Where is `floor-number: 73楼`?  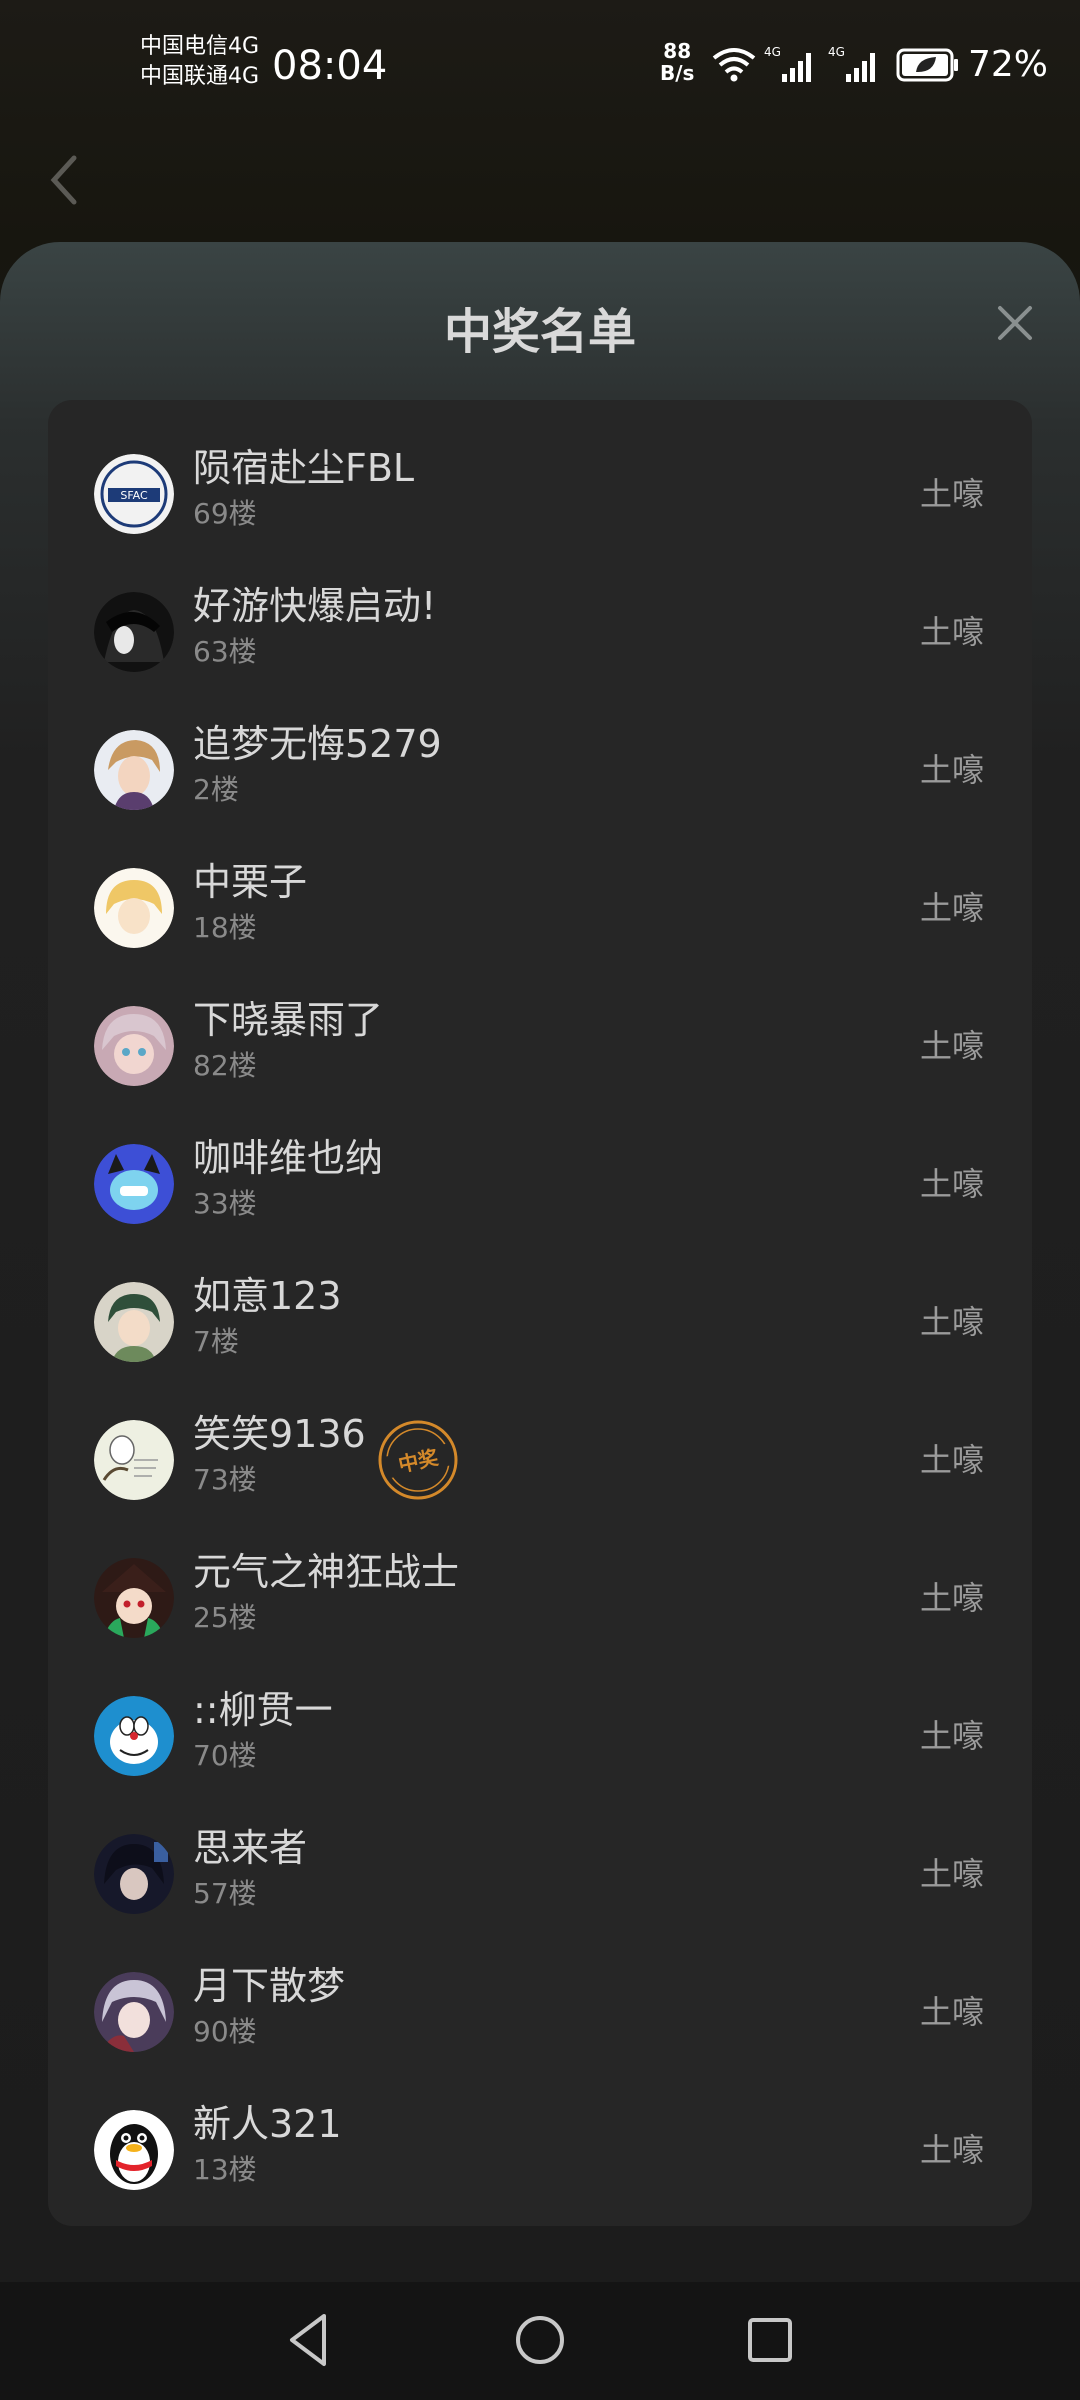
floor-number: 73楼 is located at coordinates (225, 1479).